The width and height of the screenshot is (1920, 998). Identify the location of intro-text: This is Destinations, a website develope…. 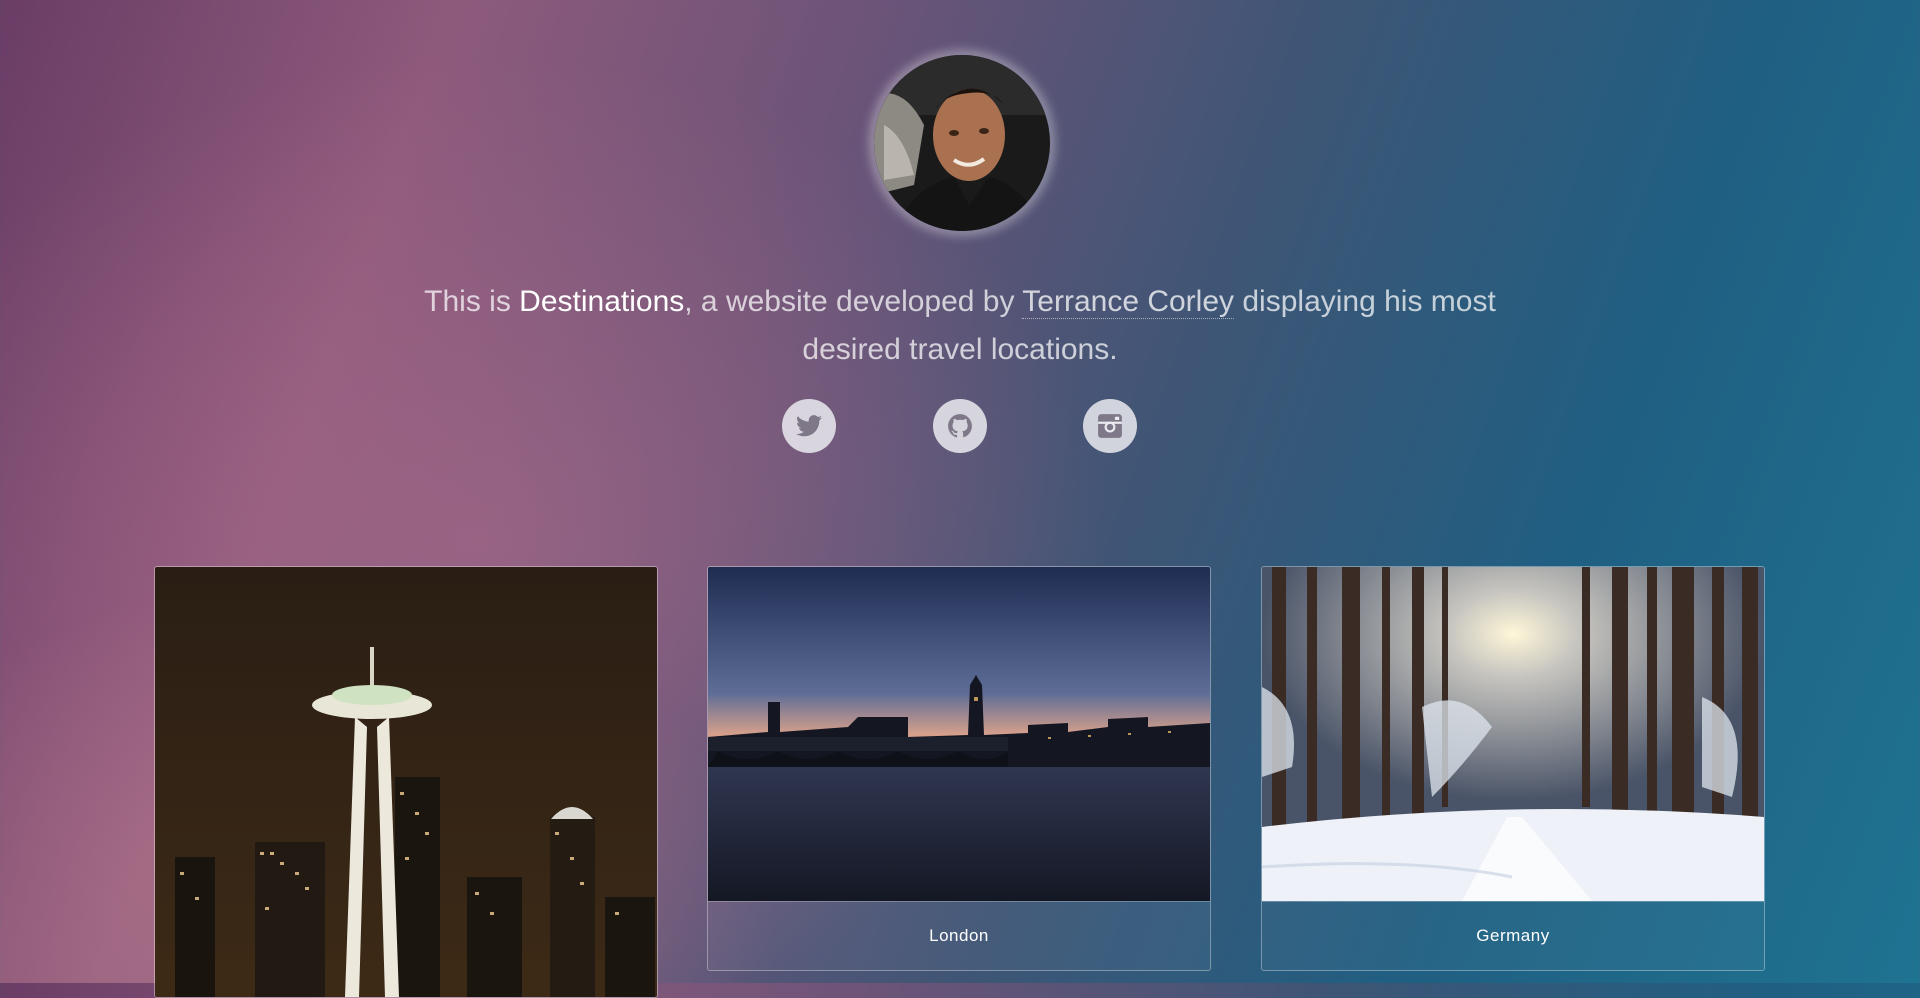
(960, 326).